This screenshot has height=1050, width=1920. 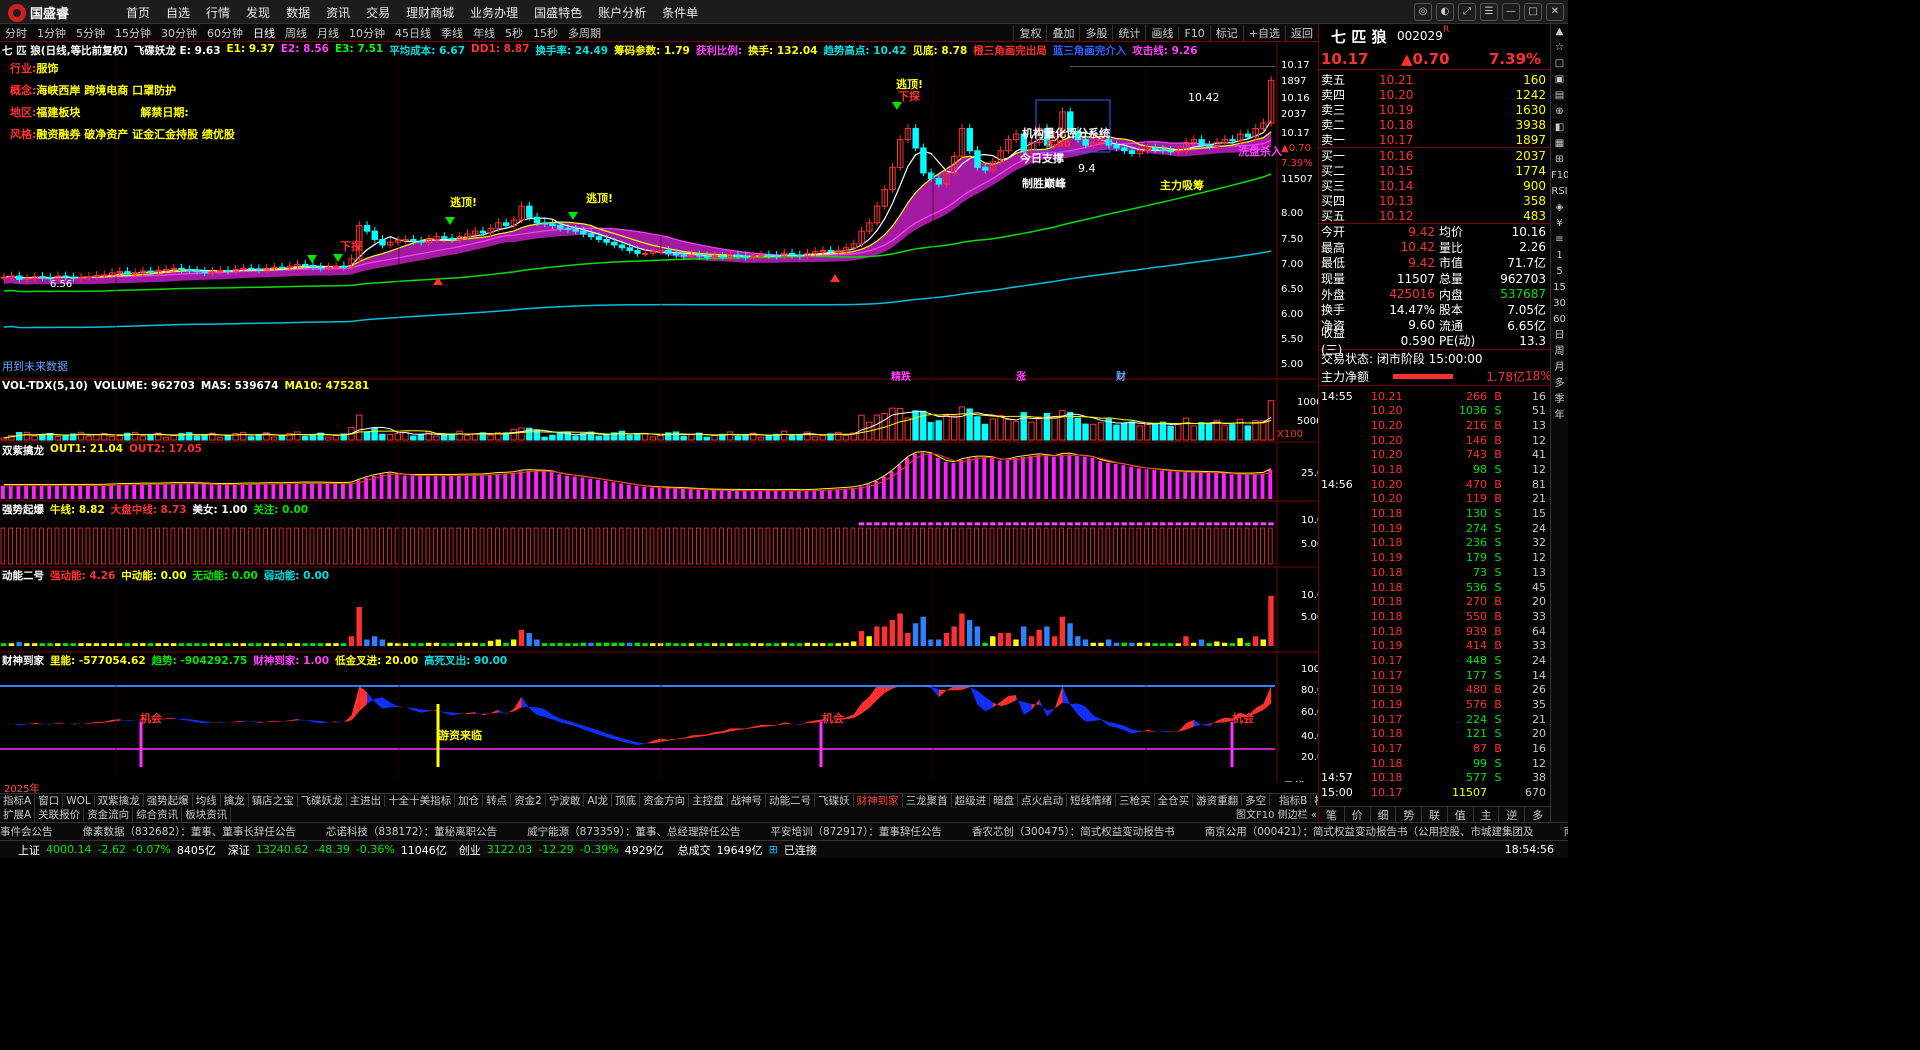 I want to click on menu-item-7: 理财商城, so click(x=430, y=12).